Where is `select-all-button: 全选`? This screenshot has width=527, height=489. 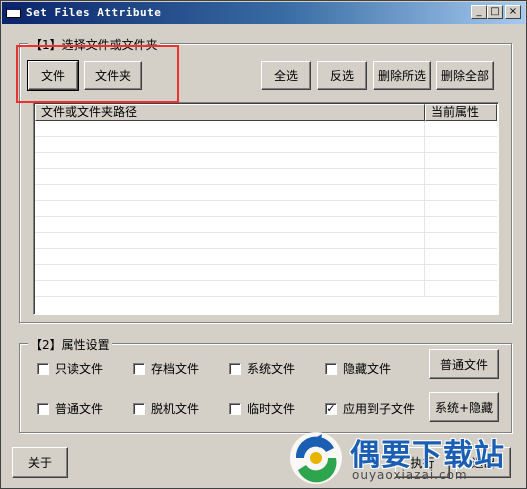 select-all-button: 全选 is located at coordinates (286, 75).